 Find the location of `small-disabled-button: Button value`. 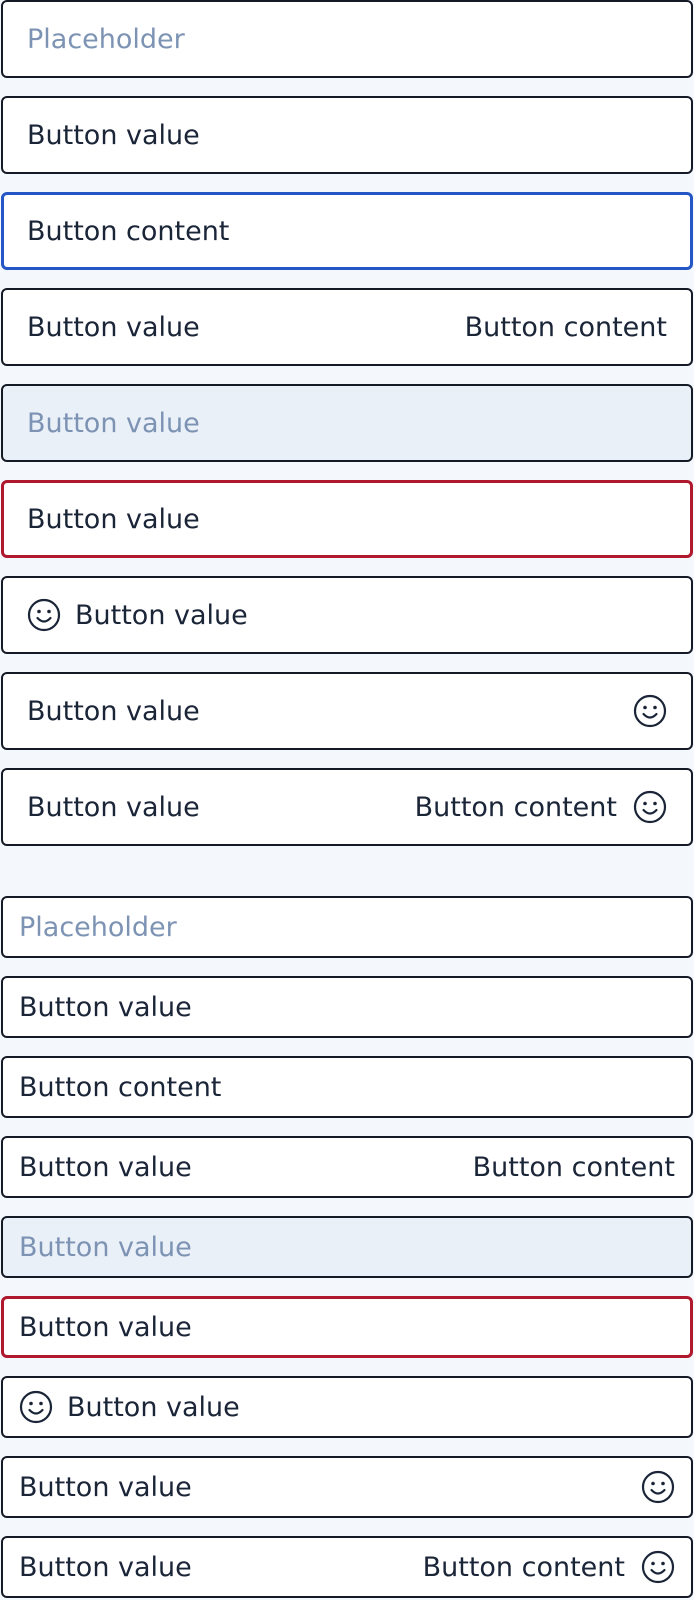

small-disabled-button: Button value is located at coordinates (347, 1247).